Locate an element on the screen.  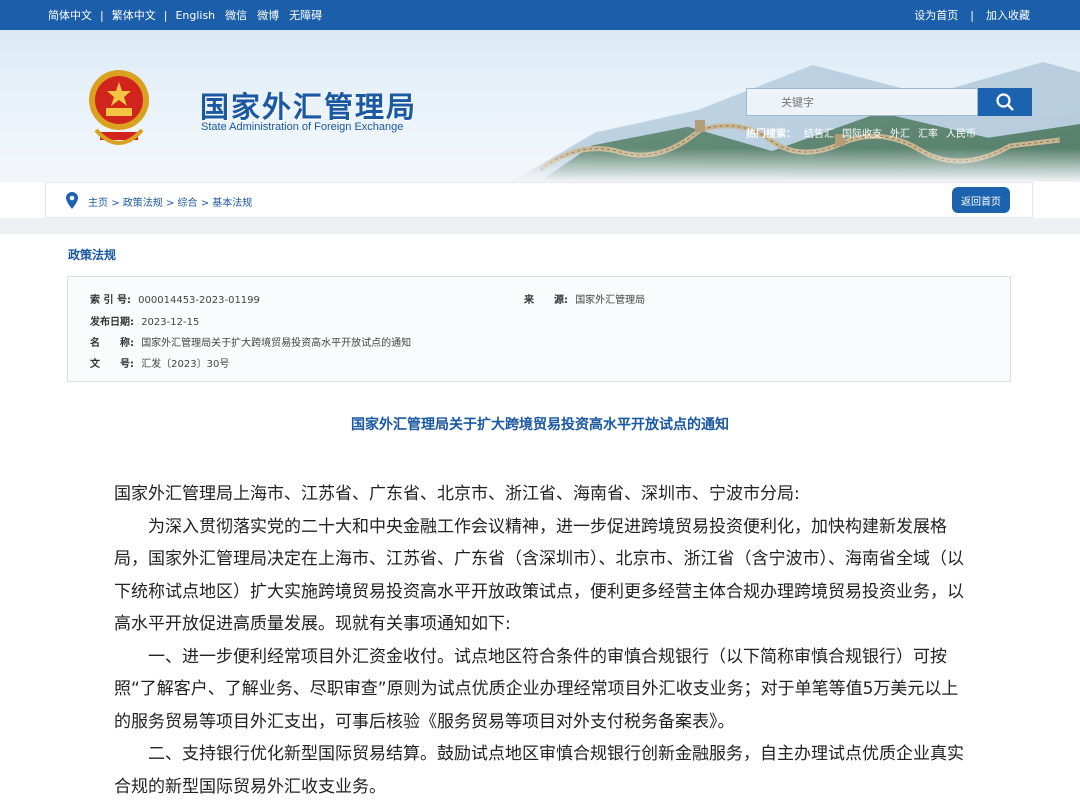
meta-date-value: 2023-12-15 is located at coordinates (170, 322).